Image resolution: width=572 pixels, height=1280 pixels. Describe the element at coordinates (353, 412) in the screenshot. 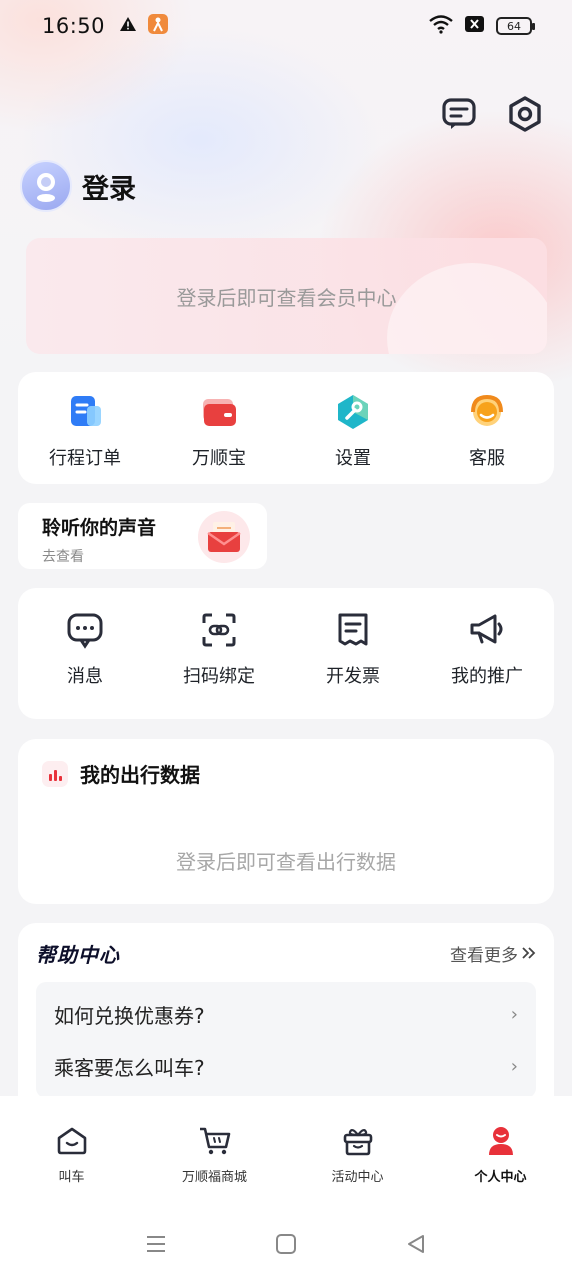

I see `settings-wrench-icon` at that location.